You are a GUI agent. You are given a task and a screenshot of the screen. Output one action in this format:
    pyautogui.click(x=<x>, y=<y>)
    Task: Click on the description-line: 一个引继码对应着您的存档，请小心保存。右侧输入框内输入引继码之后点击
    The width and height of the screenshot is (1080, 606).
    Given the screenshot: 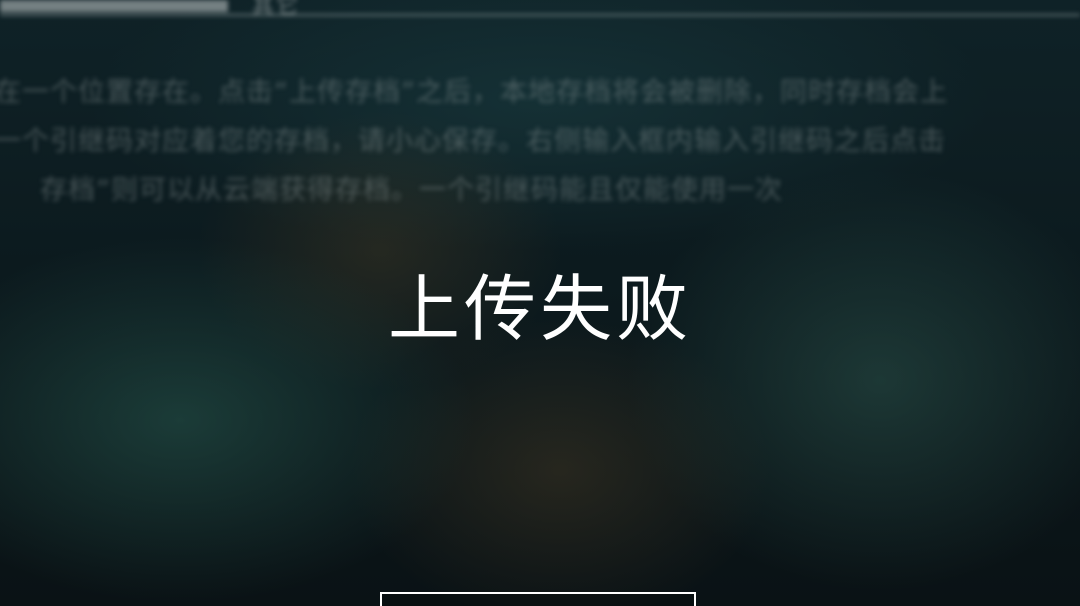 What is the action you would take?
    pyautogui.click(x=473, y=141)
    